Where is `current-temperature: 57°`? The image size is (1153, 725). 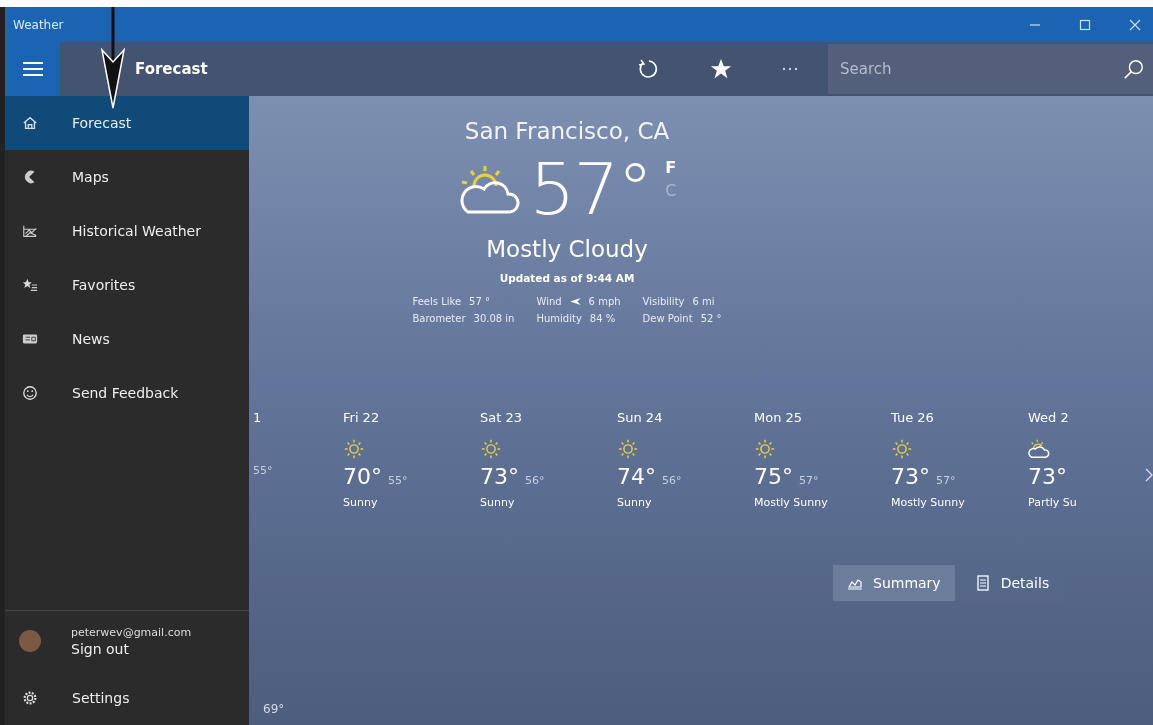
current-temperature: 57° is located at coordinates (590, 189).